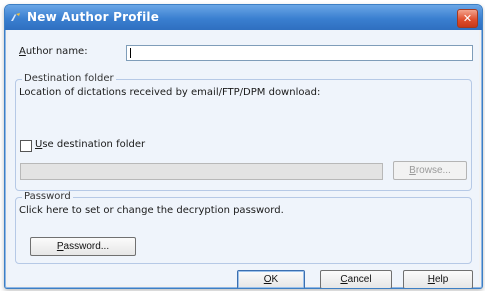  What do you see at coordinates (438, 279) in the screenshot?
I see `help-button: Help` at bounding box center [438, 279].